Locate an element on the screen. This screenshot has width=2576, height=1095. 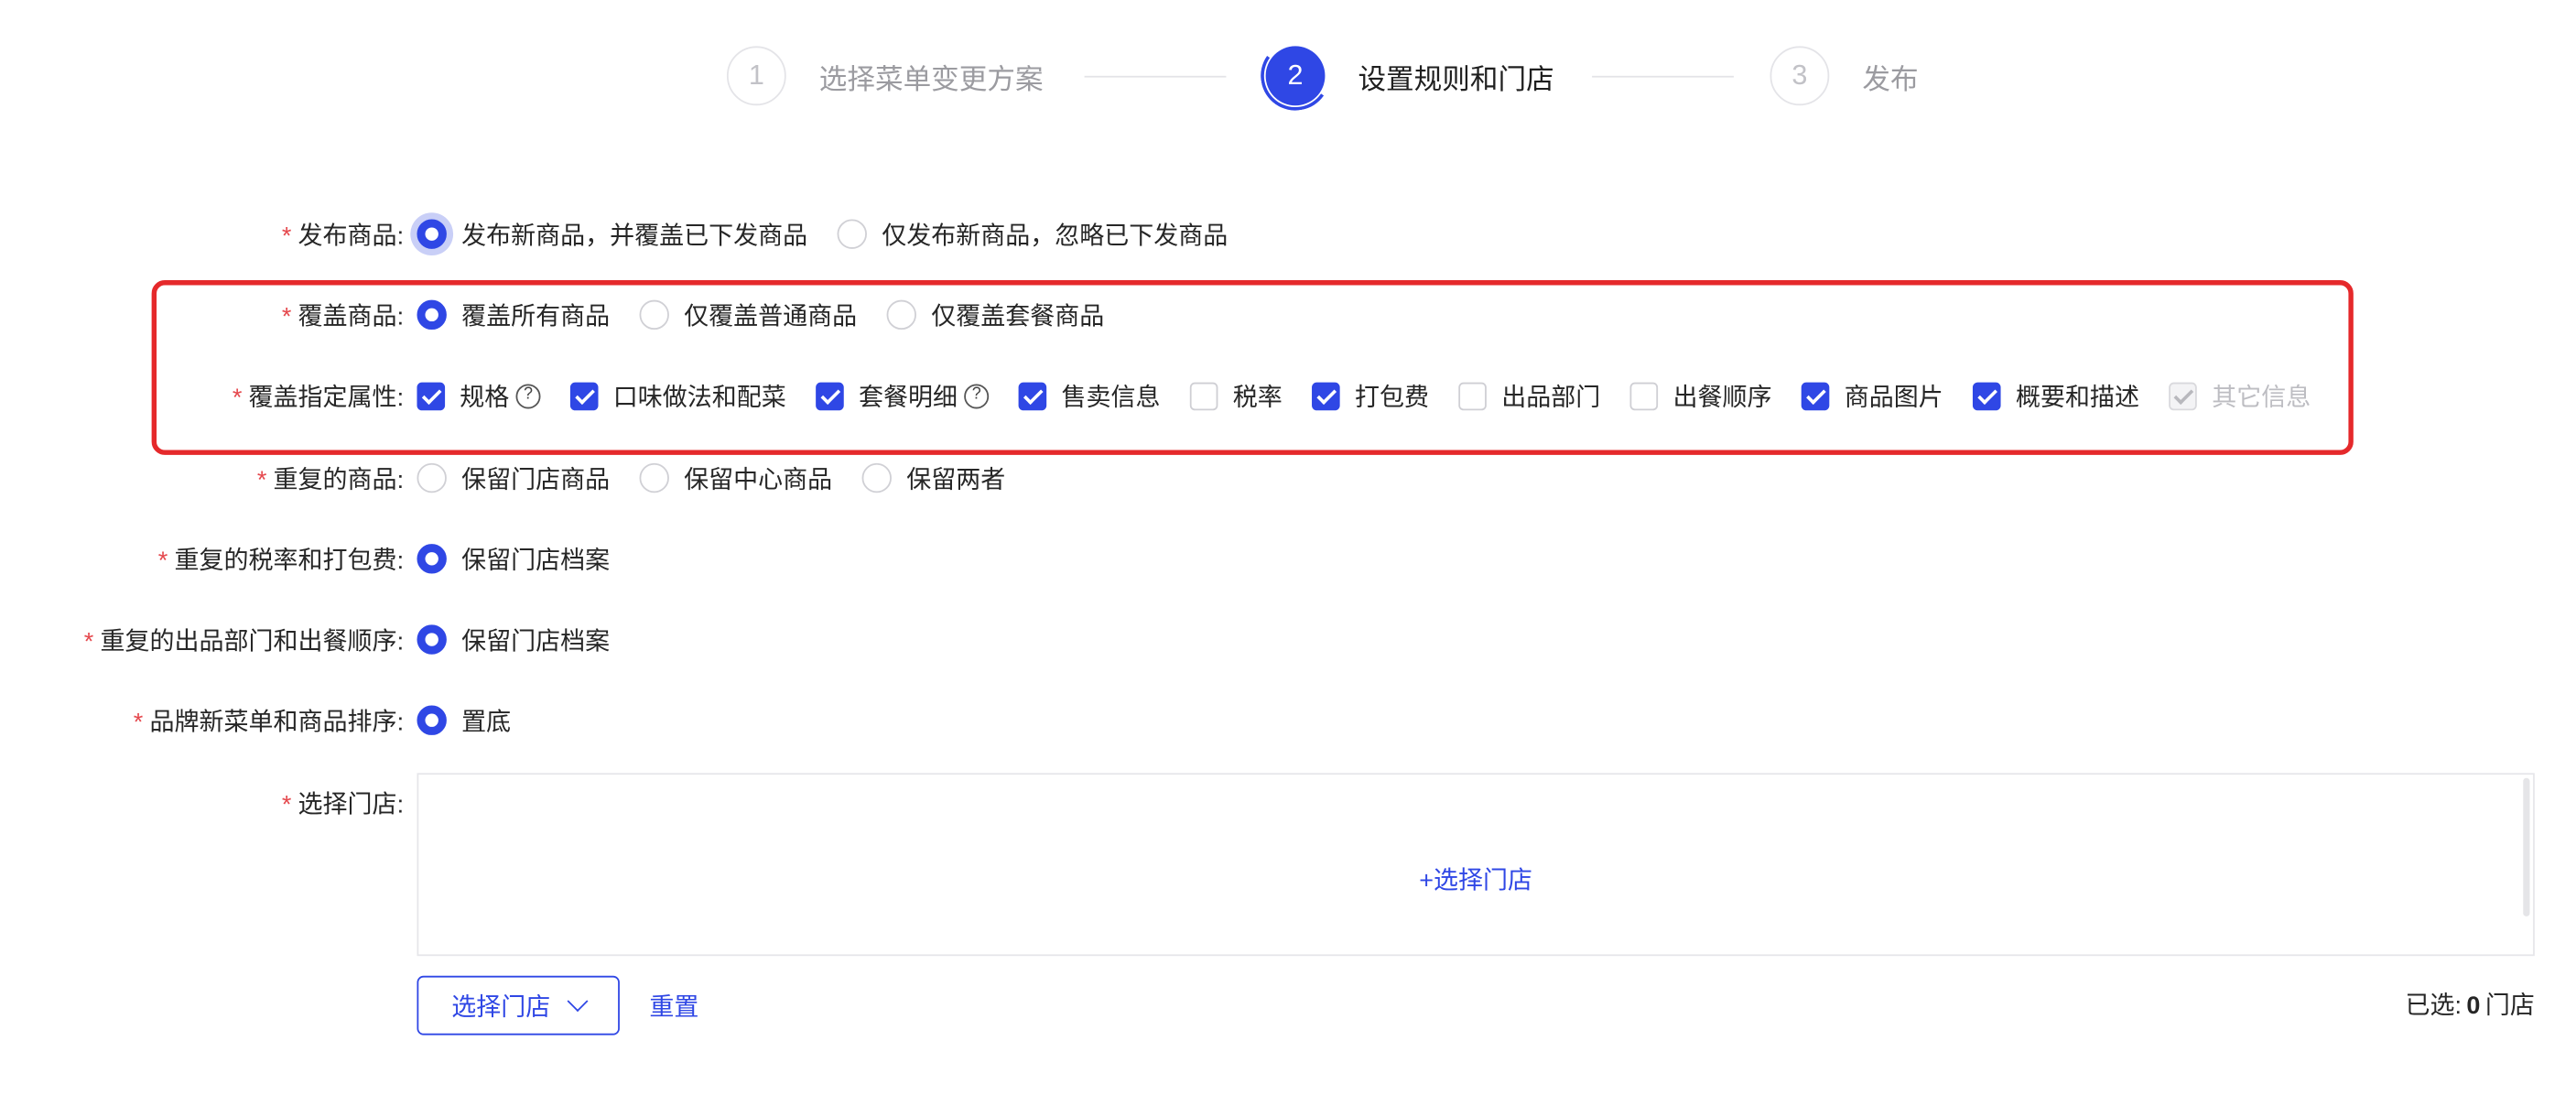
publish-goods-row: * 发布商品: 发布新商品，并覆盖已下发商品 仅发布新商品，忽略已下发商品 is located at coordinates (1288, 234).